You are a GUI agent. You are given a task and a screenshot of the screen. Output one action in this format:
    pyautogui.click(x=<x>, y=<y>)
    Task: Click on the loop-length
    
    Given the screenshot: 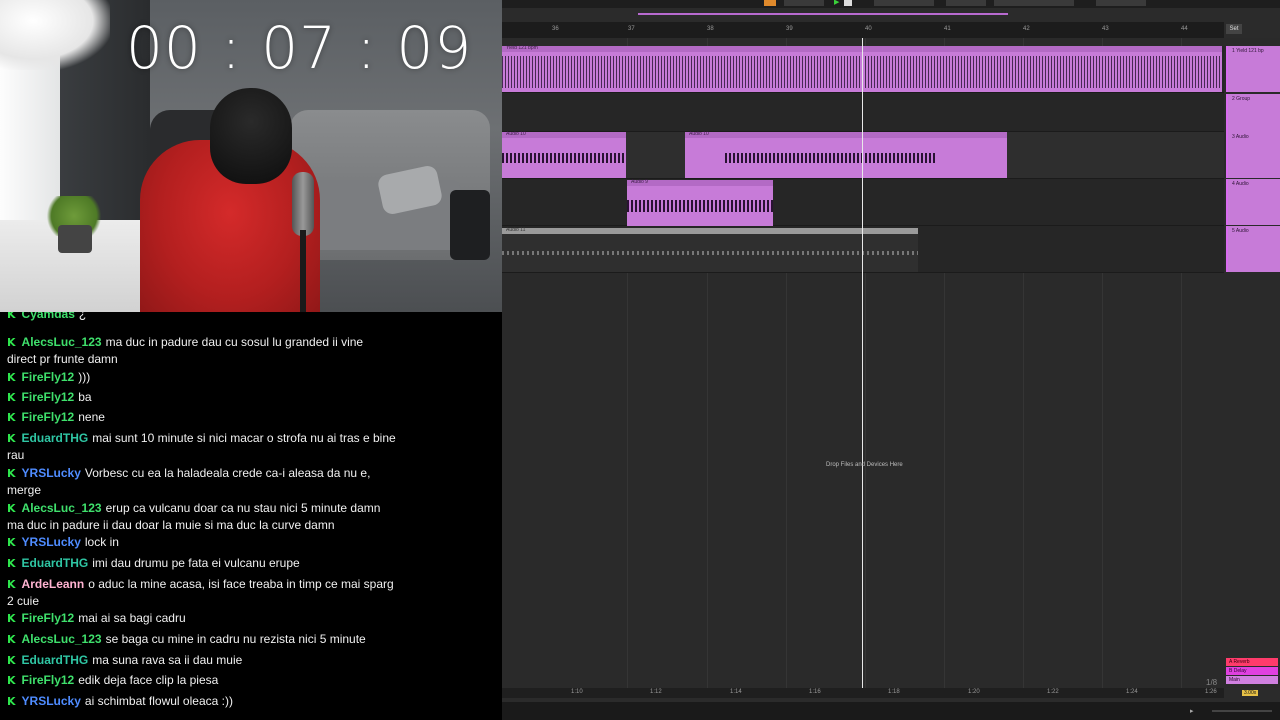 What is the action you would take?
    pyautogui.click(x=1121, y=3)
    